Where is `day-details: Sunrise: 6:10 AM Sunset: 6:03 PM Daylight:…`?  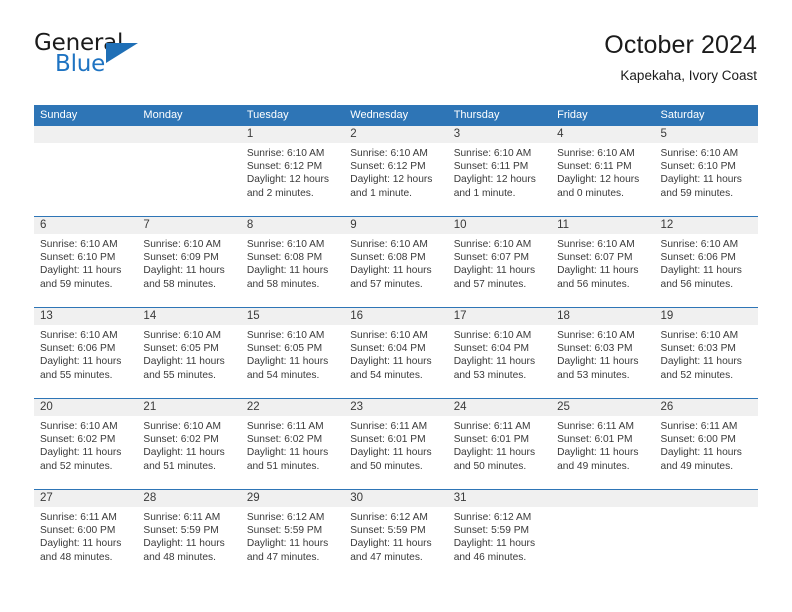 day-details: Sunrise: 6:10 AM Sunset: 6:03 PM Daylight:… is located at coordinates (706, 353).